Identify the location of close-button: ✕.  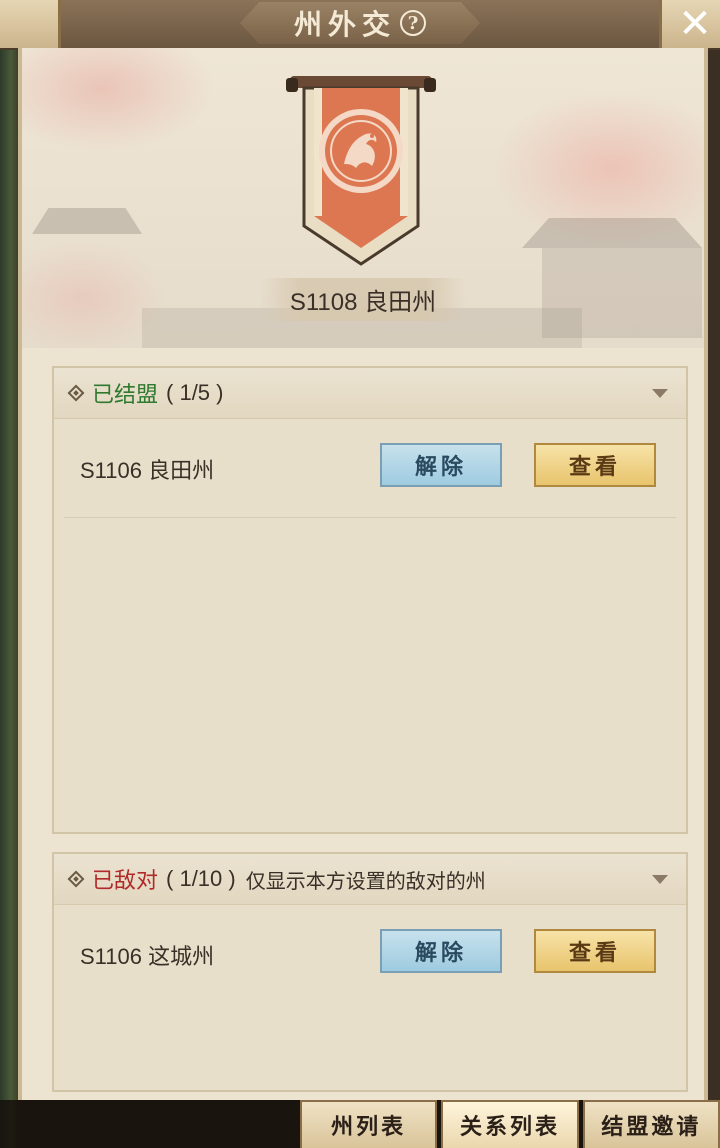
(695, 24).